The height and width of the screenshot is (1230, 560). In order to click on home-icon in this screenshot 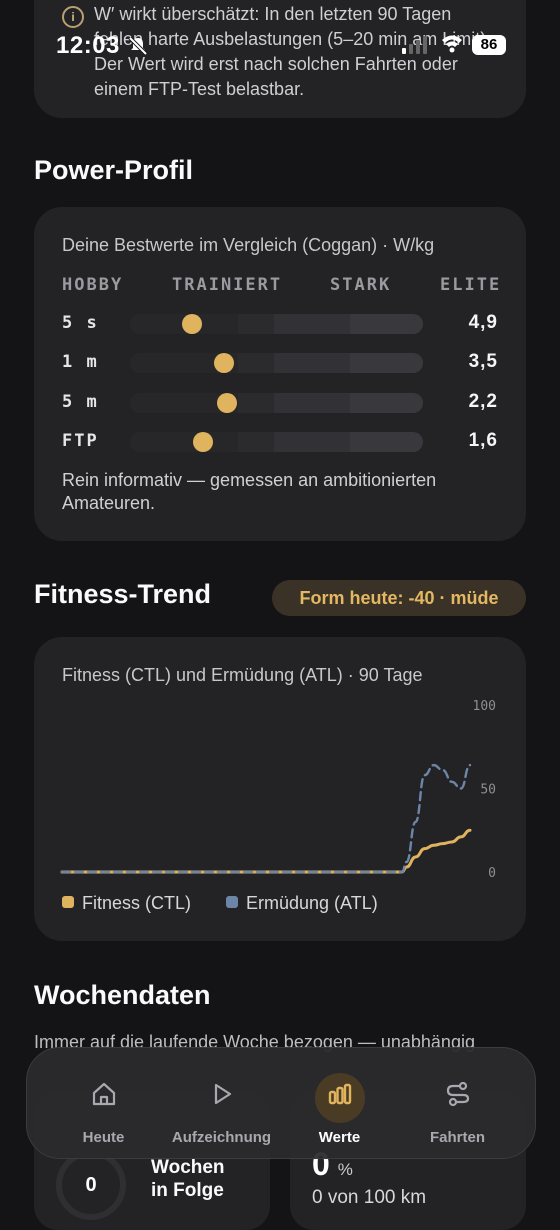, I will do `click(103, 1094)`.